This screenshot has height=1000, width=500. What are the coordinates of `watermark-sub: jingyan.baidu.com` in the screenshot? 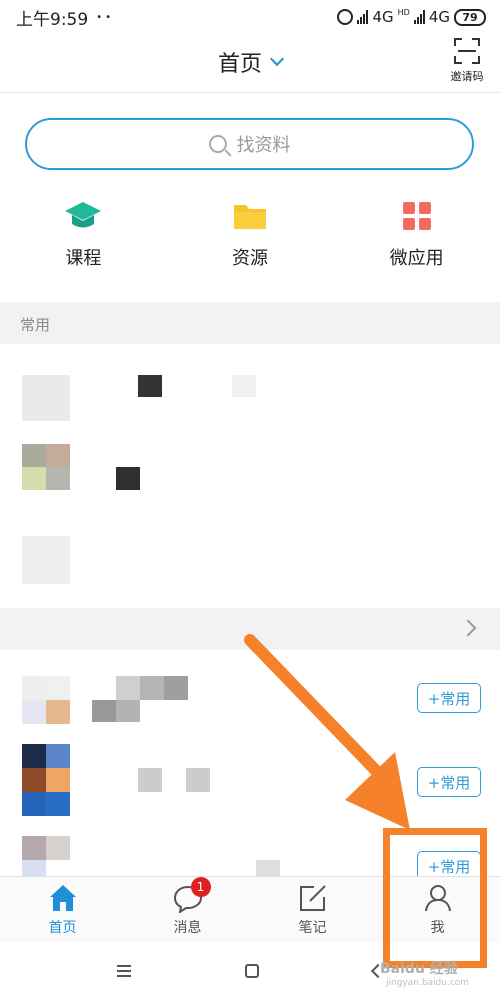 It's located at (428, 983).